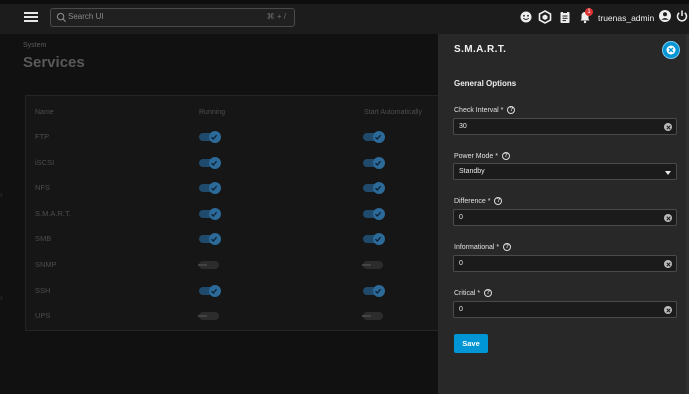 Image resolution: width=689 pixels, height=394 pixels. What do you see at coordinates (471, 343) in the screenshot?
I see `save-button: Save` at bounding box center [471, 343].